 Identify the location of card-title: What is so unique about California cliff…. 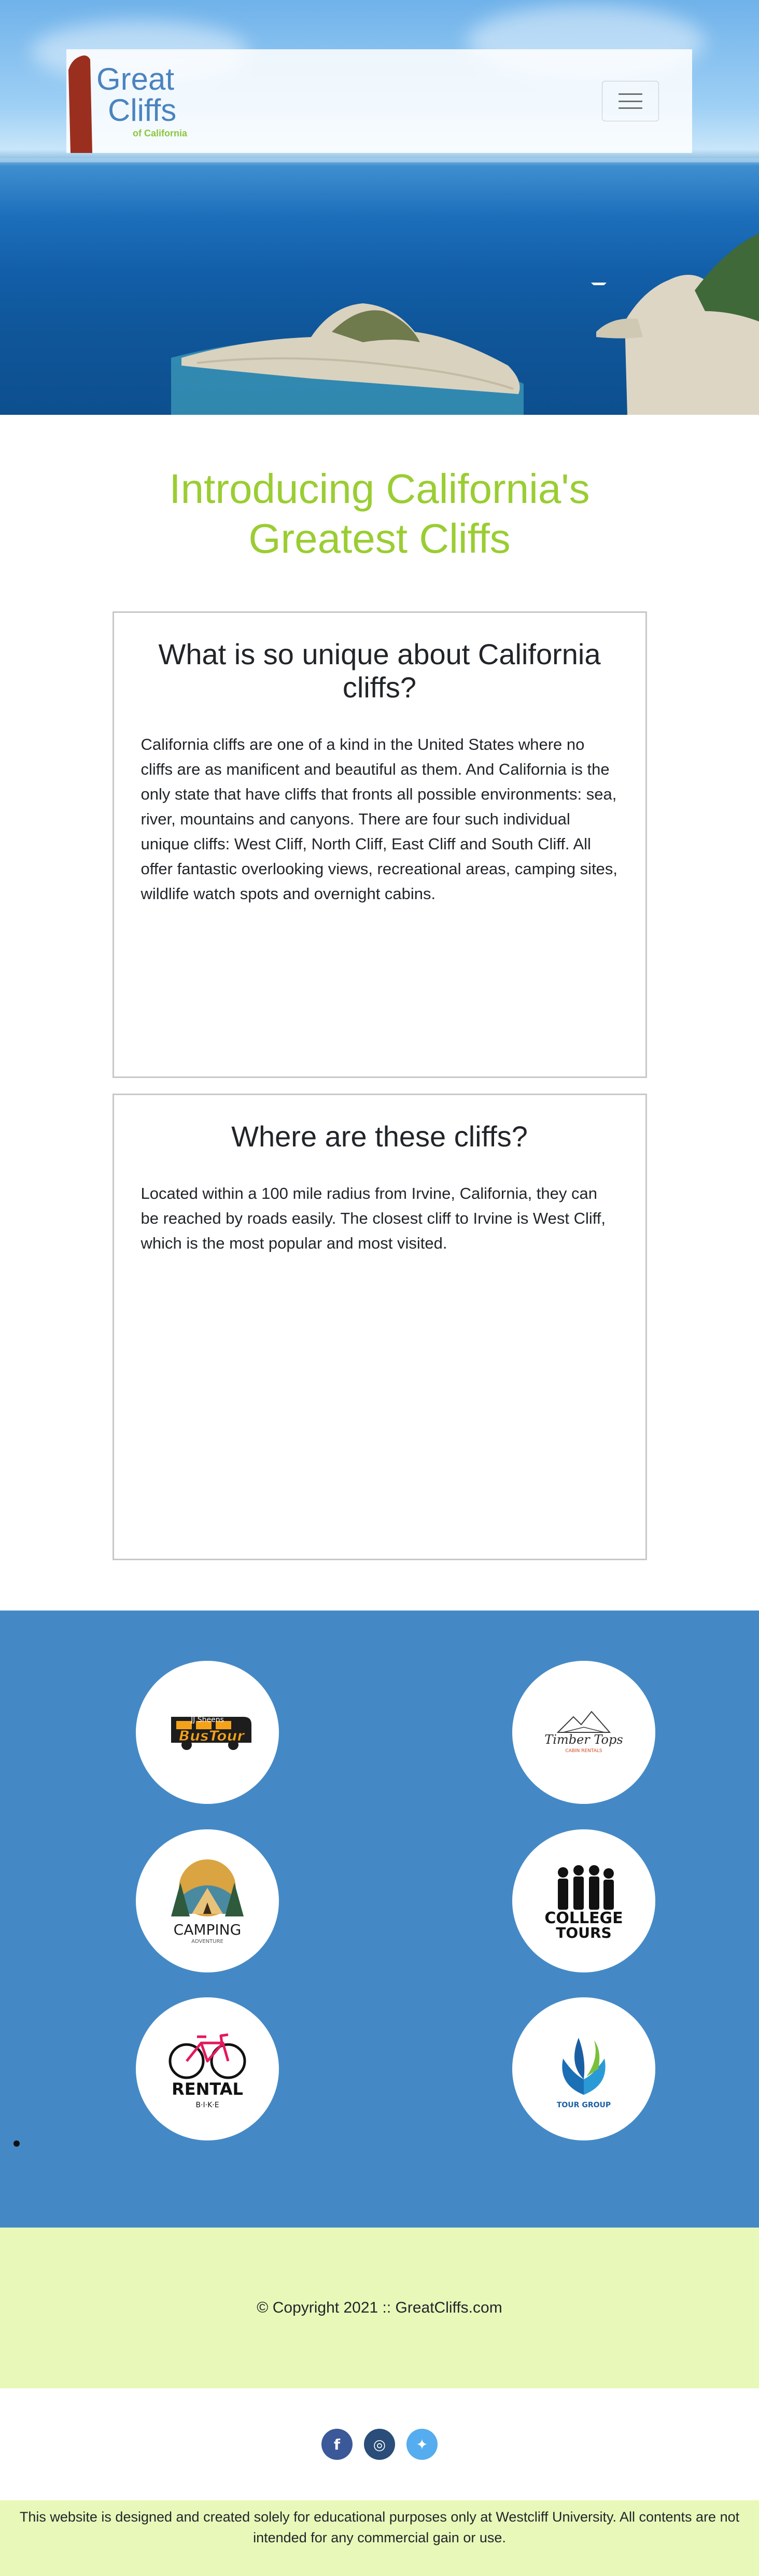
(379, 671).